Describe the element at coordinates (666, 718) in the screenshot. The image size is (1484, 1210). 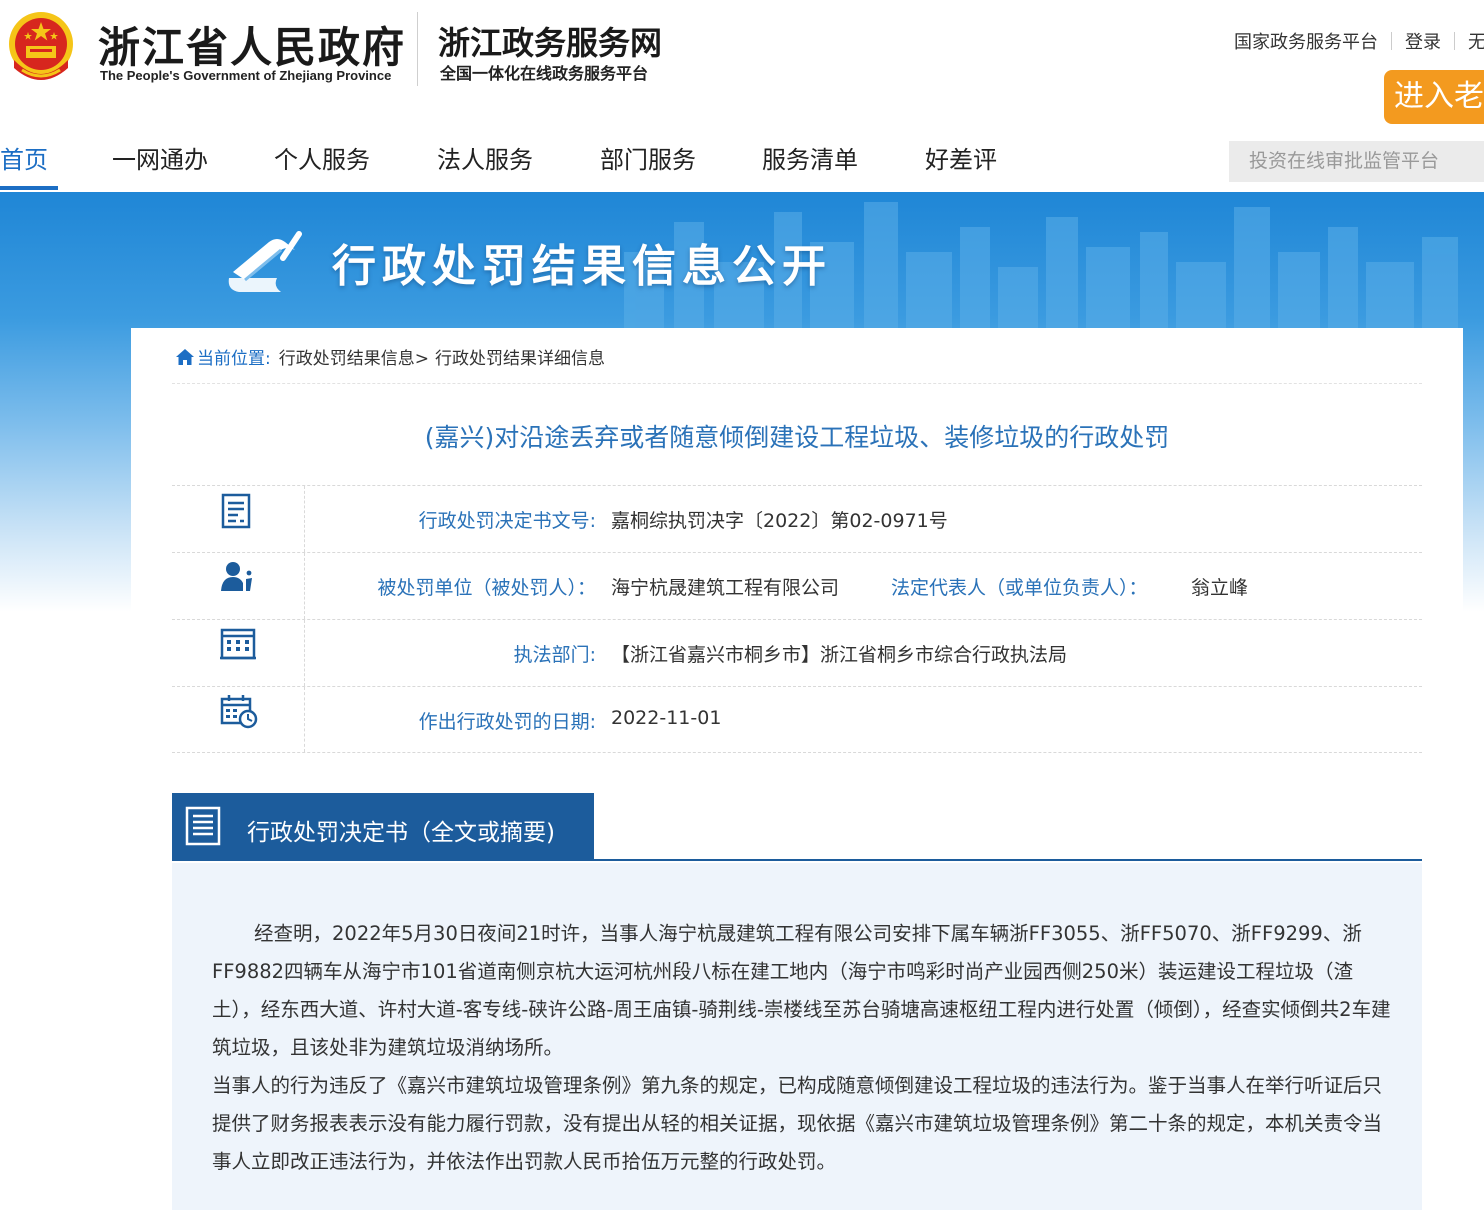
I see `date-value: 2022-11-01` at that location.